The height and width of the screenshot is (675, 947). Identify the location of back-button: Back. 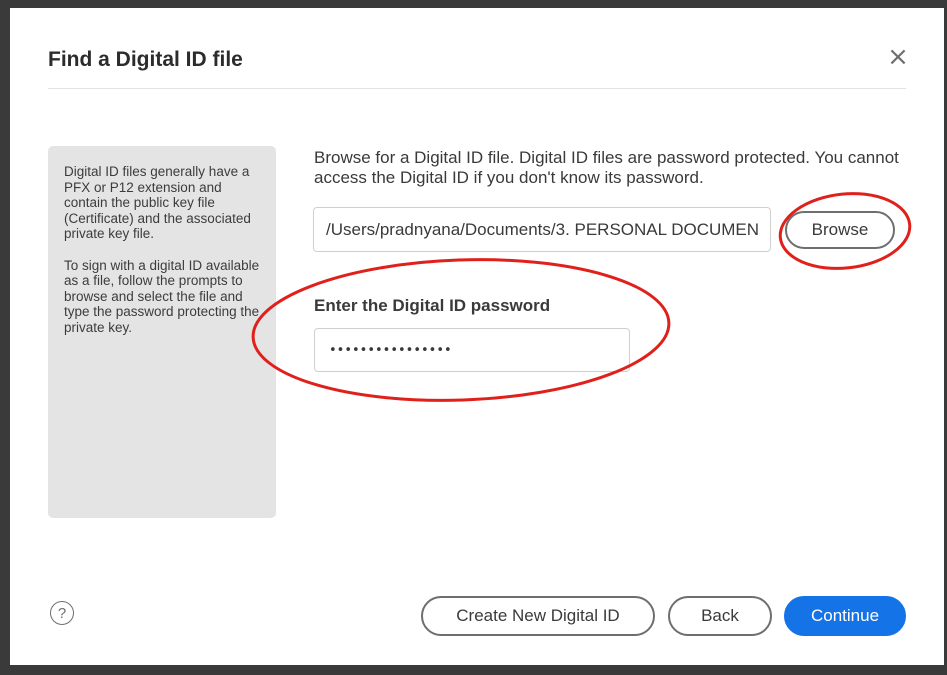
(720, 616).